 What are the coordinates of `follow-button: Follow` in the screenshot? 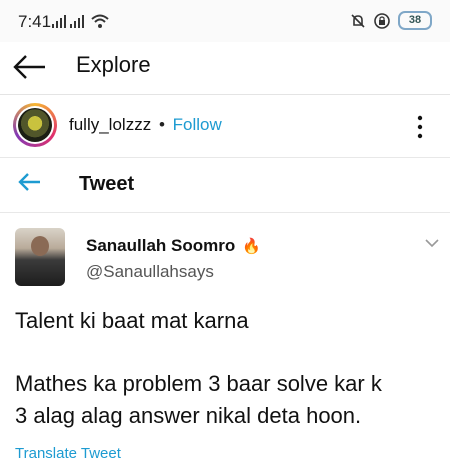 It's located at (197, 124).